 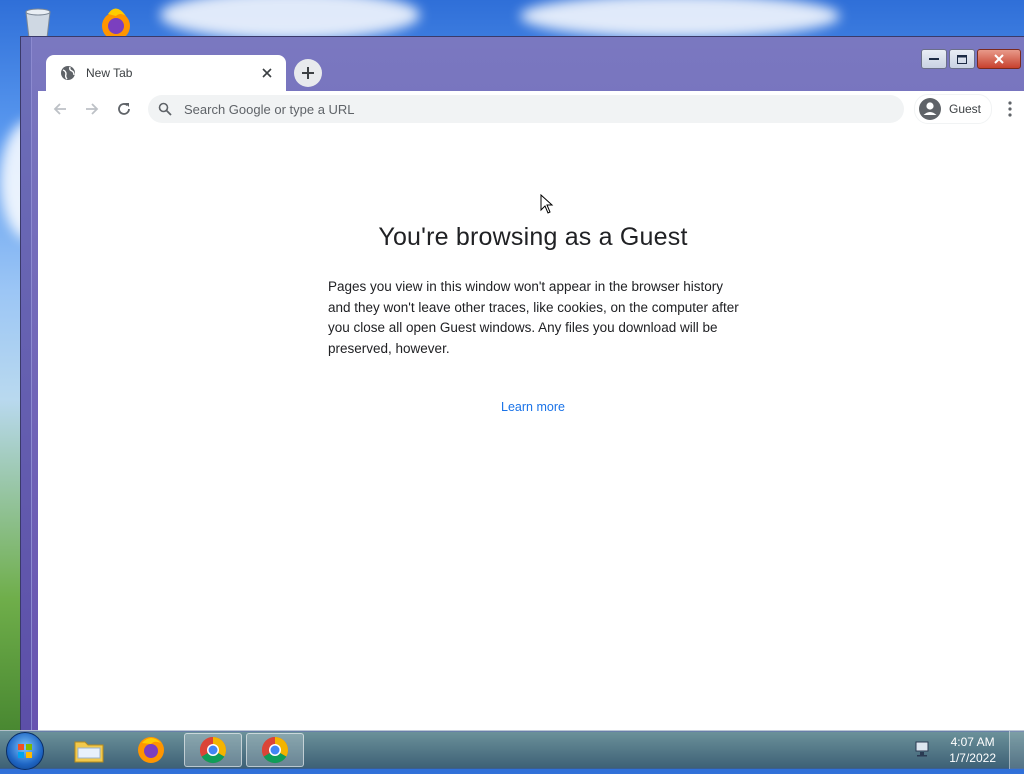 What do you see at coordinates (166, 73) in the screenshot?
I see `tab-new-tab: New Tab` at bounding box center [166, 73].